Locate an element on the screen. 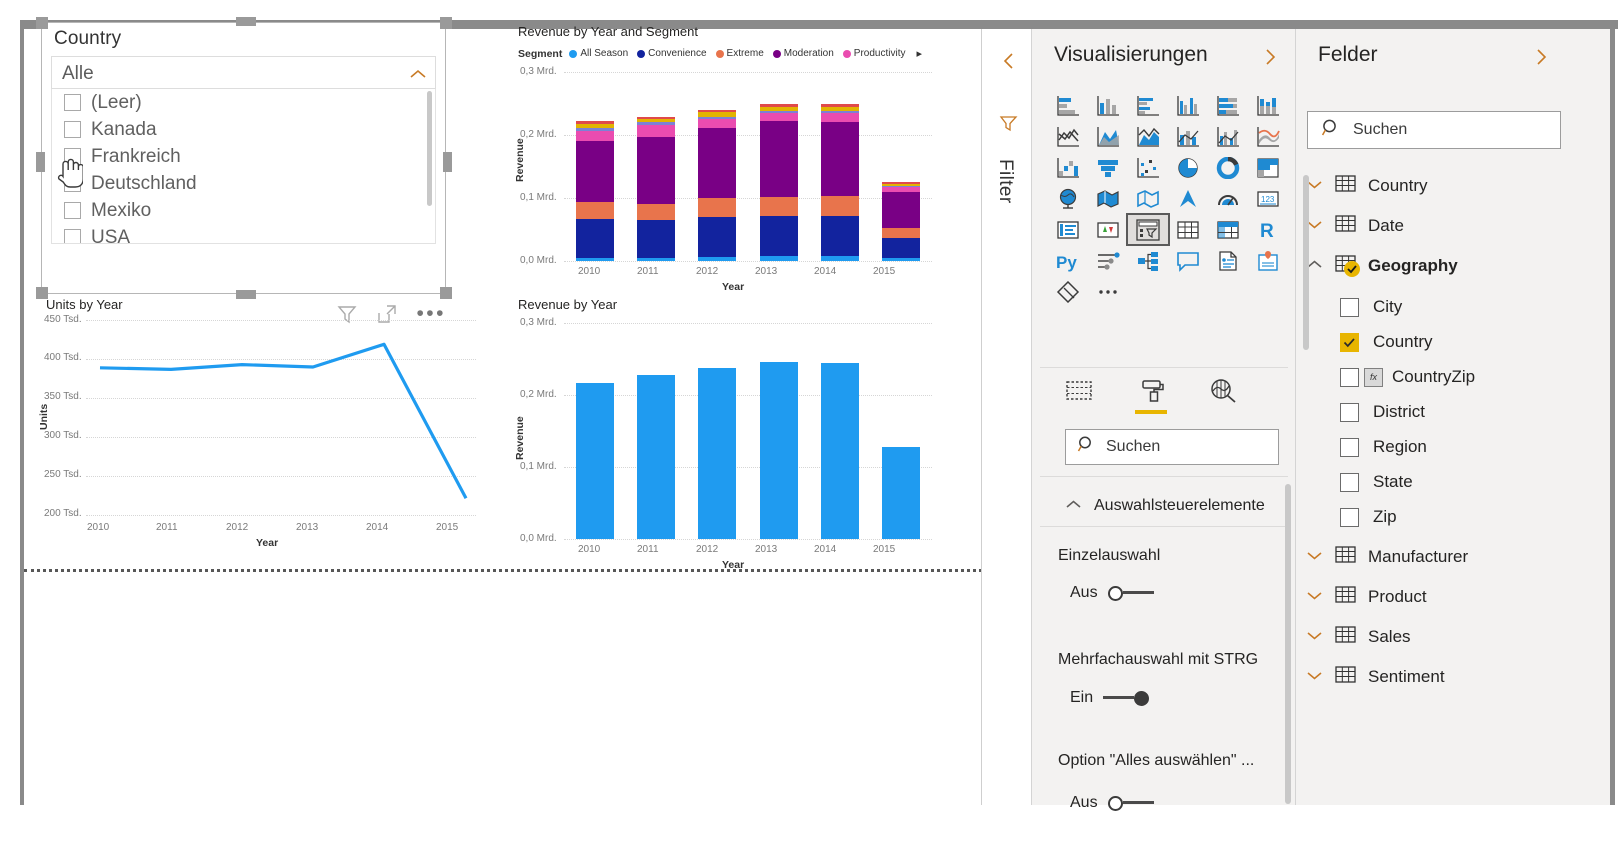 The width and height of the screenshot is (1618, 850). field-table-manufacturer: Manufacturer is located at coordinates (1451, 557).